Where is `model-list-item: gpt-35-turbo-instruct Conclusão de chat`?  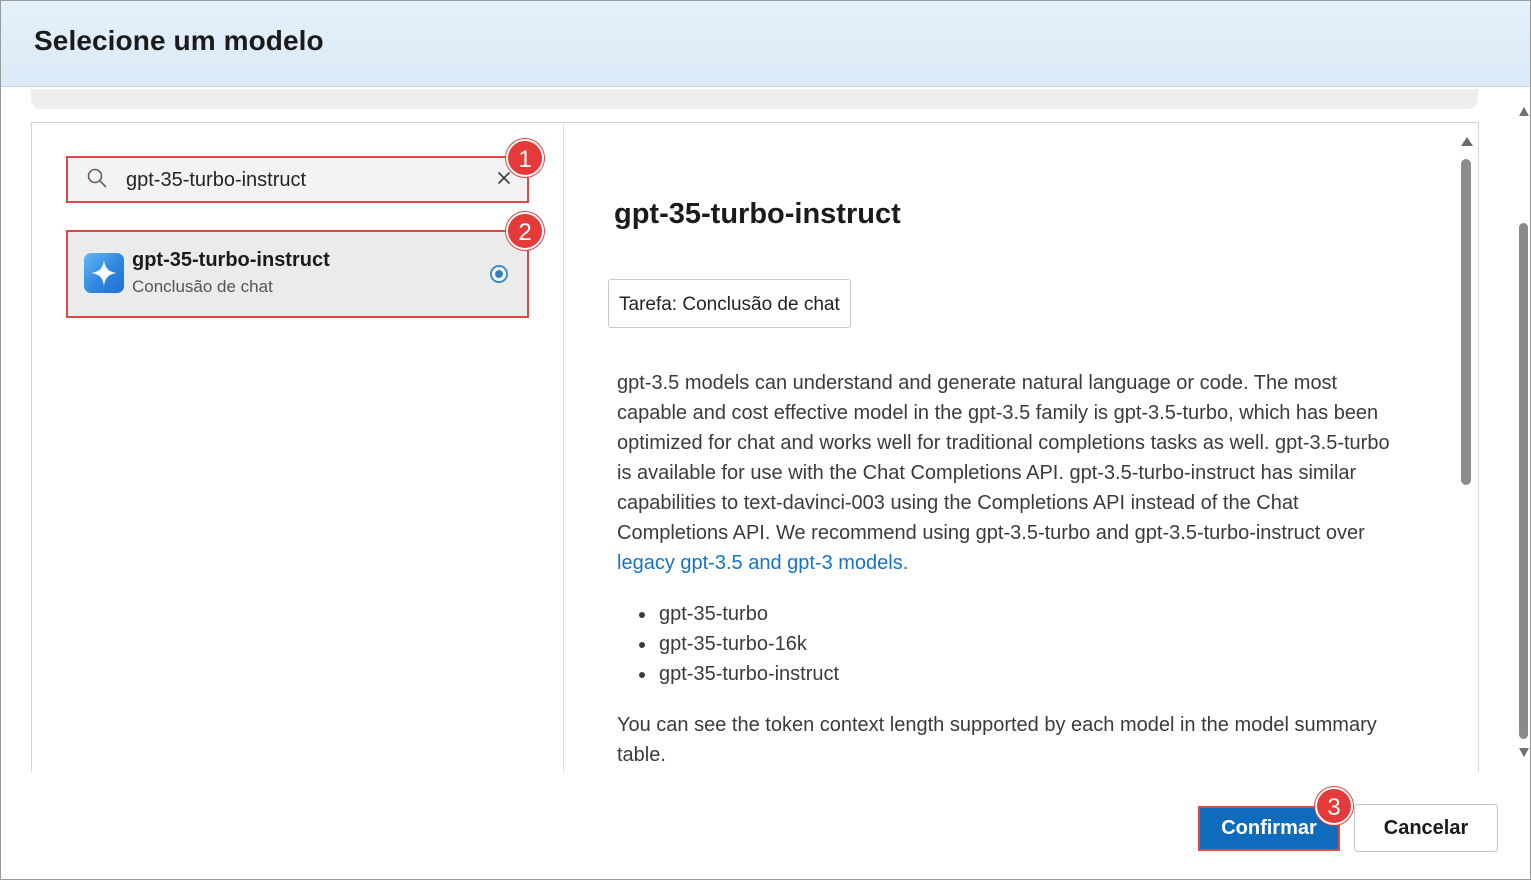 model-list-item: gpt-35-turbo-instruct Conclusão de chat is located at coordinates (297, 274).